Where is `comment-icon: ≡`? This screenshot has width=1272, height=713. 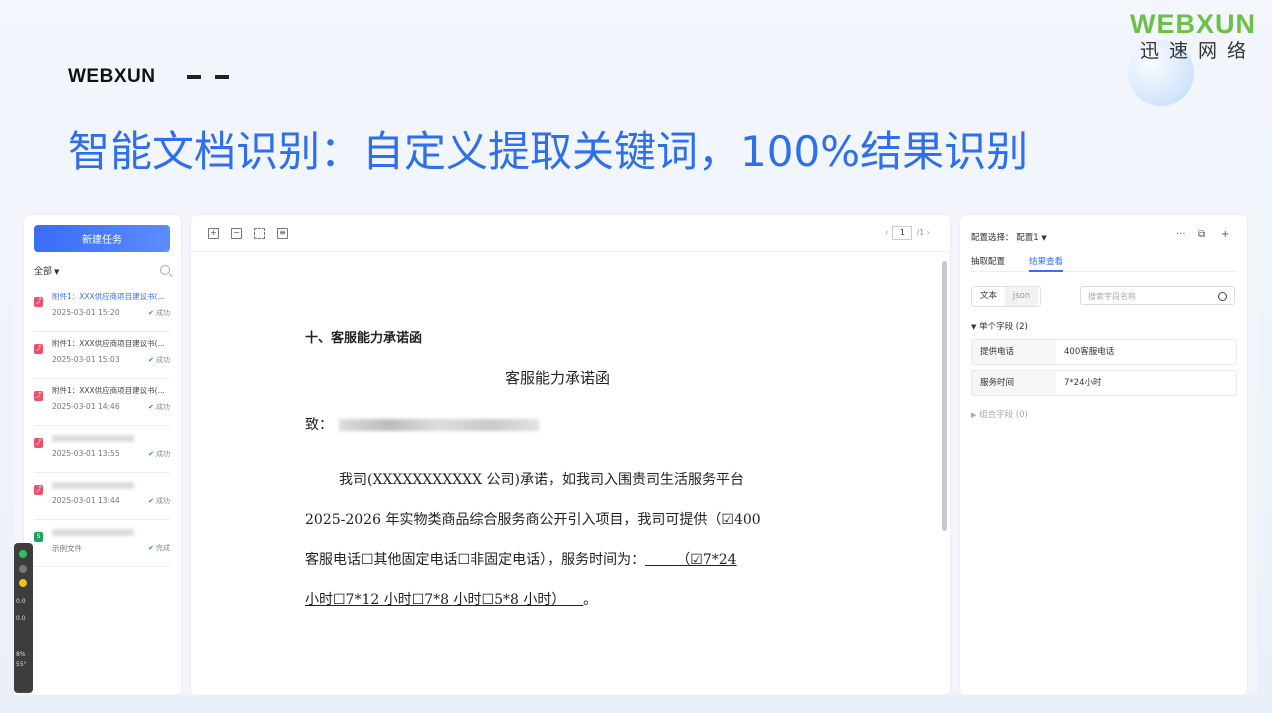 comment-icon: ≡ is located at coordinates (282, 233).